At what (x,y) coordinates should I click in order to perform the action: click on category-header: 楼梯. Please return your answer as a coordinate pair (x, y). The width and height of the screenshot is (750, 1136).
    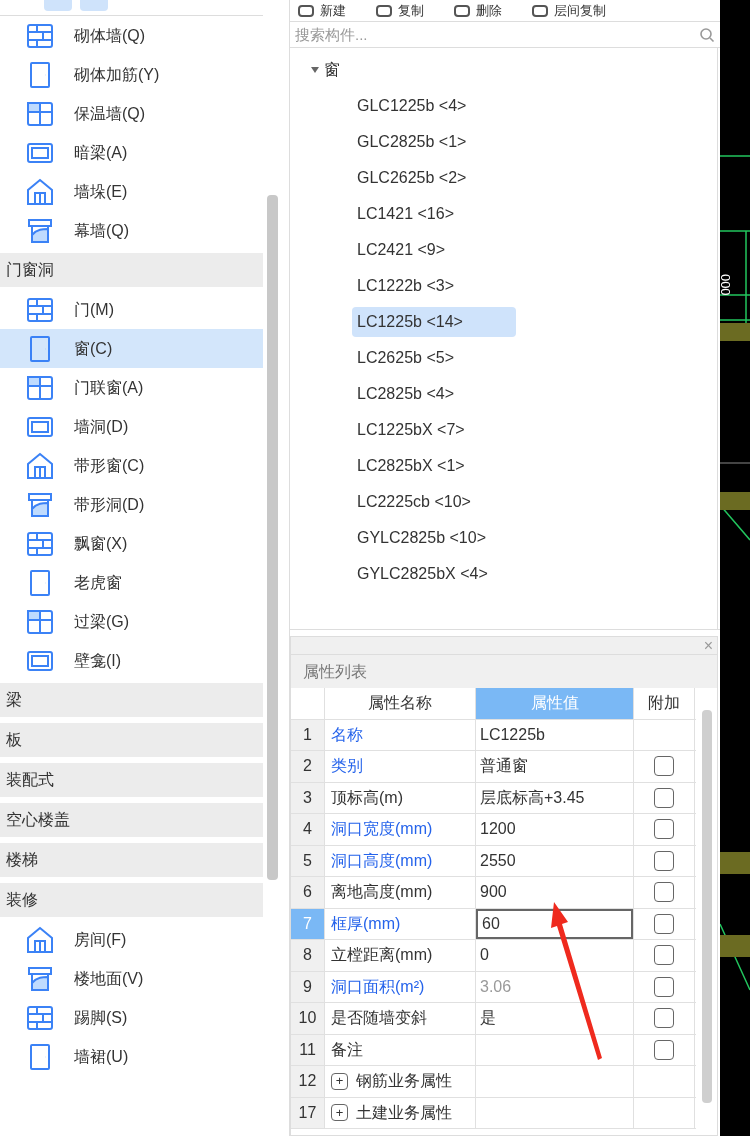
    Looking at the image, I should click on (132, 860).